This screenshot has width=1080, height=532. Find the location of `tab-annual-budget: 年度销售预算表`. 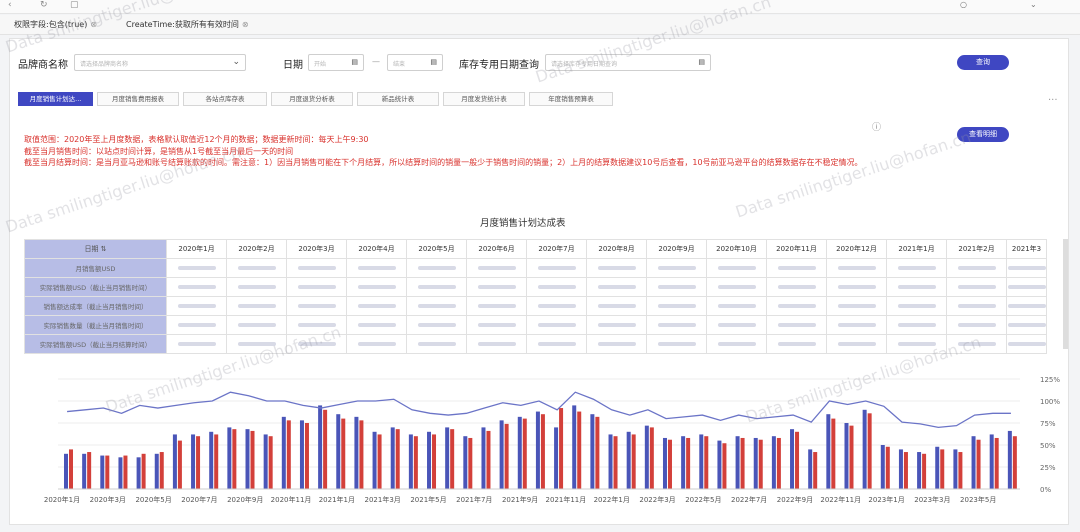

tab-annual-budget: 年度销售预算表 is located at coordinates (571, 99).